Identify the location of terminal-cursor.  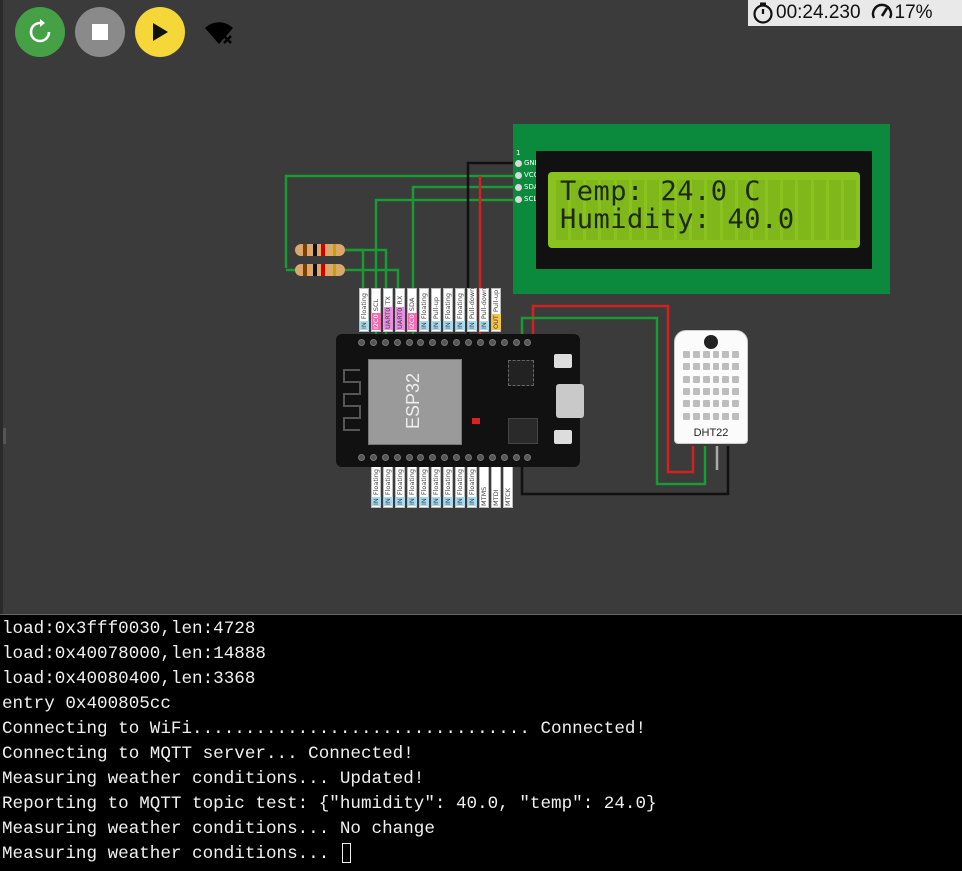
(346, 853).